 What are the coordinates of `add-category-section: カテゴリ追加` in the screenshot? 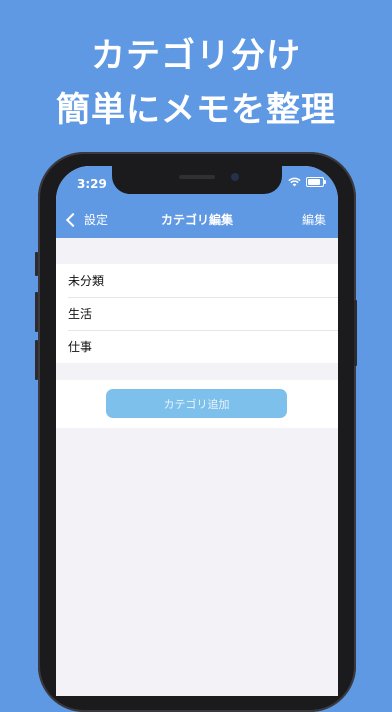 It's located at (197, 404).